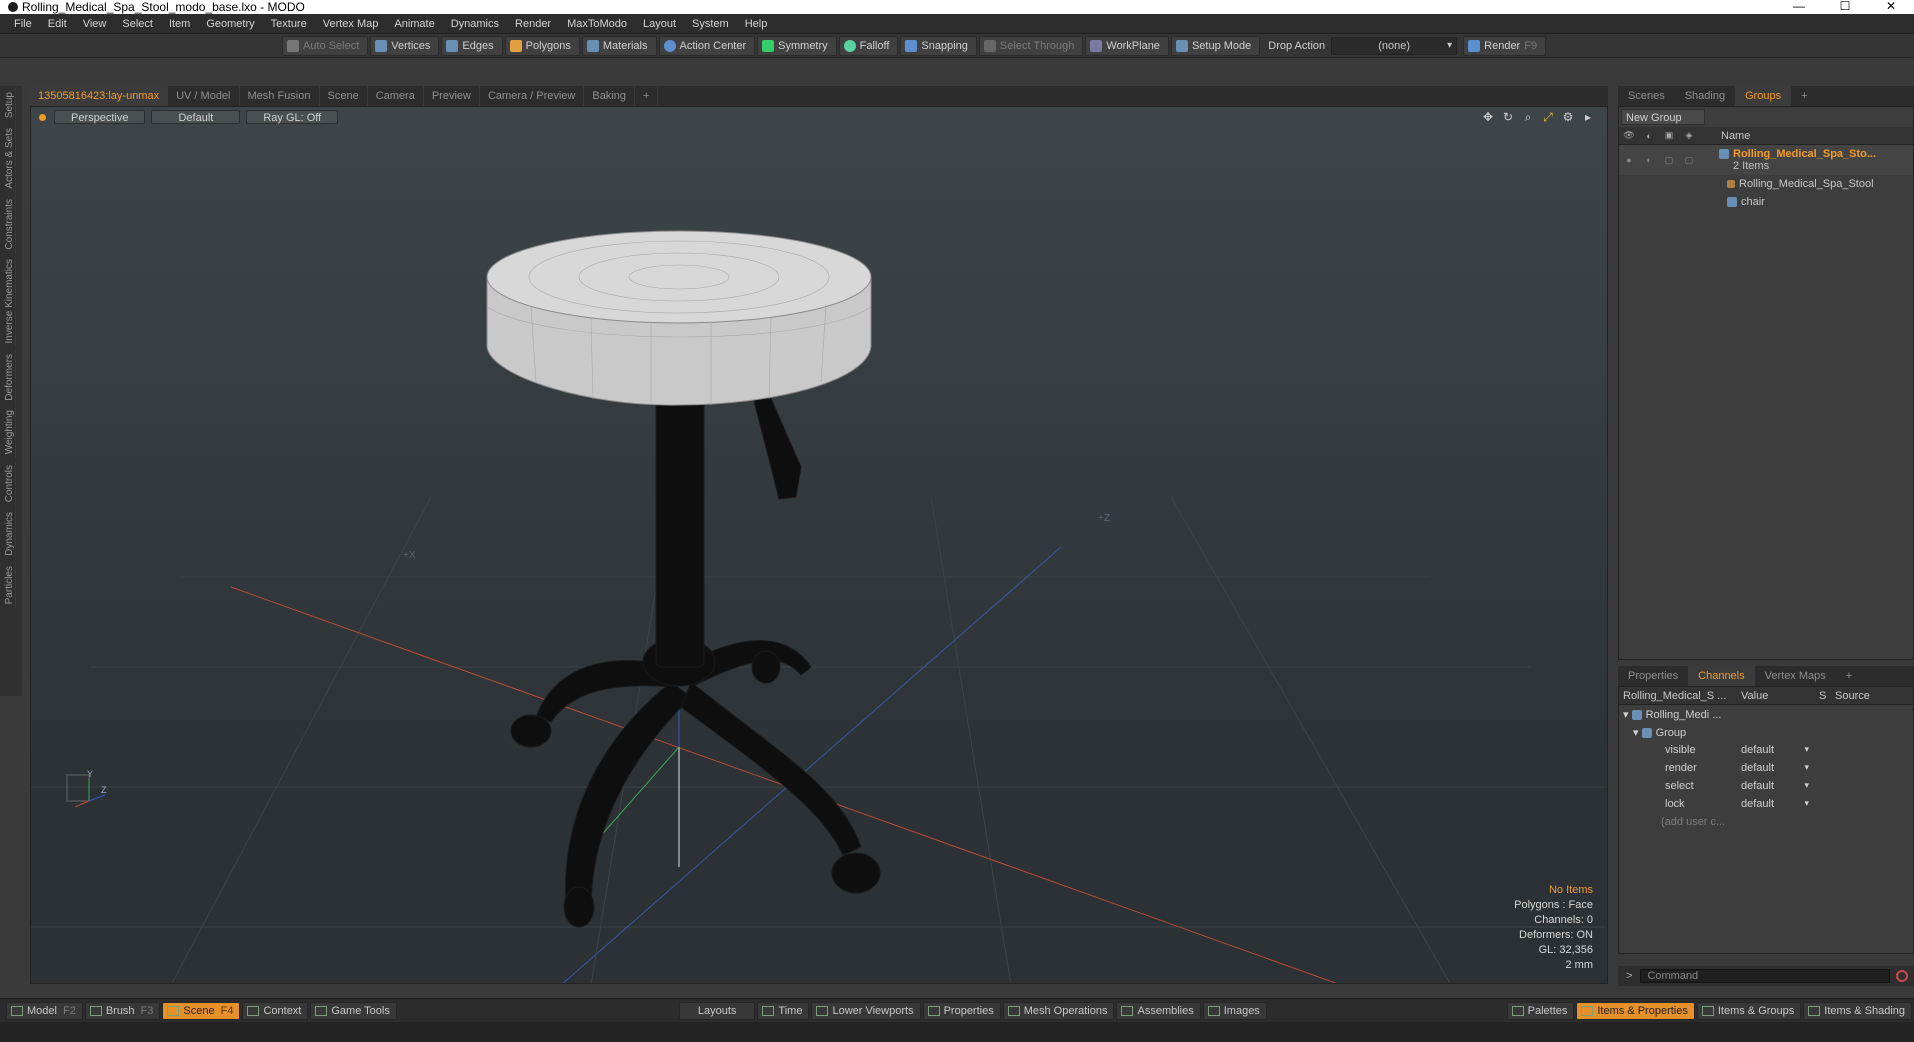 This screenshot has height=1042, width=1914. I want to click on lower-viewports-button: Lower Viewports, so click(866, 1010).